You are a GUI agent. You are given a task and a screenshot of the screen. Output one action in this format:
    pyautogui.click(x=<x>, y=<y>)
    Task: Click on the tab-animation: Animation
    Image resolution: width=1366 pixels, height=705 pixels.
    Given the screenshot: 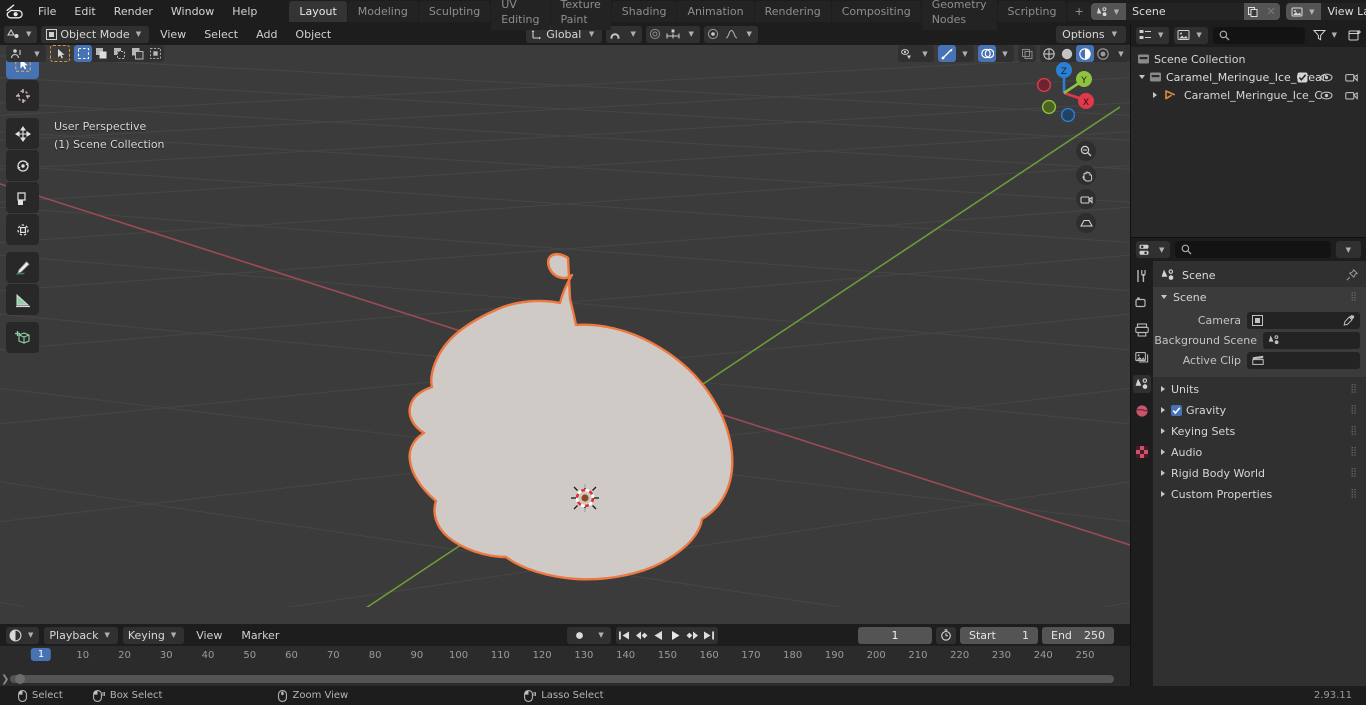 What is the action you would take?
    pyautogui.click(x=715, y=11)
    